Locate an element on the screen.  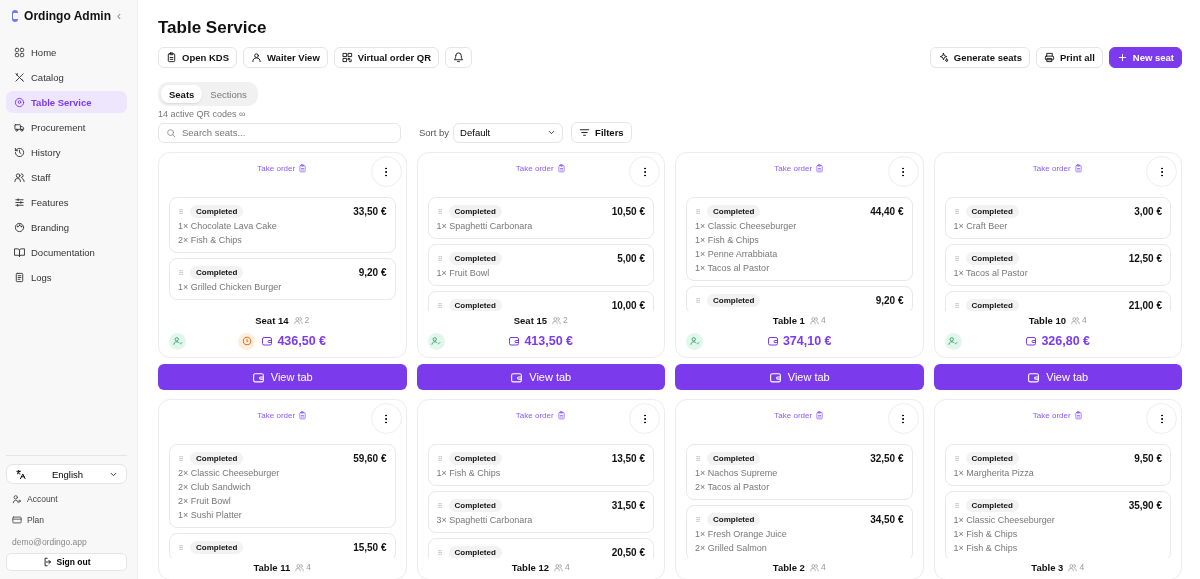
language-select: English is located at coordinates (66, 474).